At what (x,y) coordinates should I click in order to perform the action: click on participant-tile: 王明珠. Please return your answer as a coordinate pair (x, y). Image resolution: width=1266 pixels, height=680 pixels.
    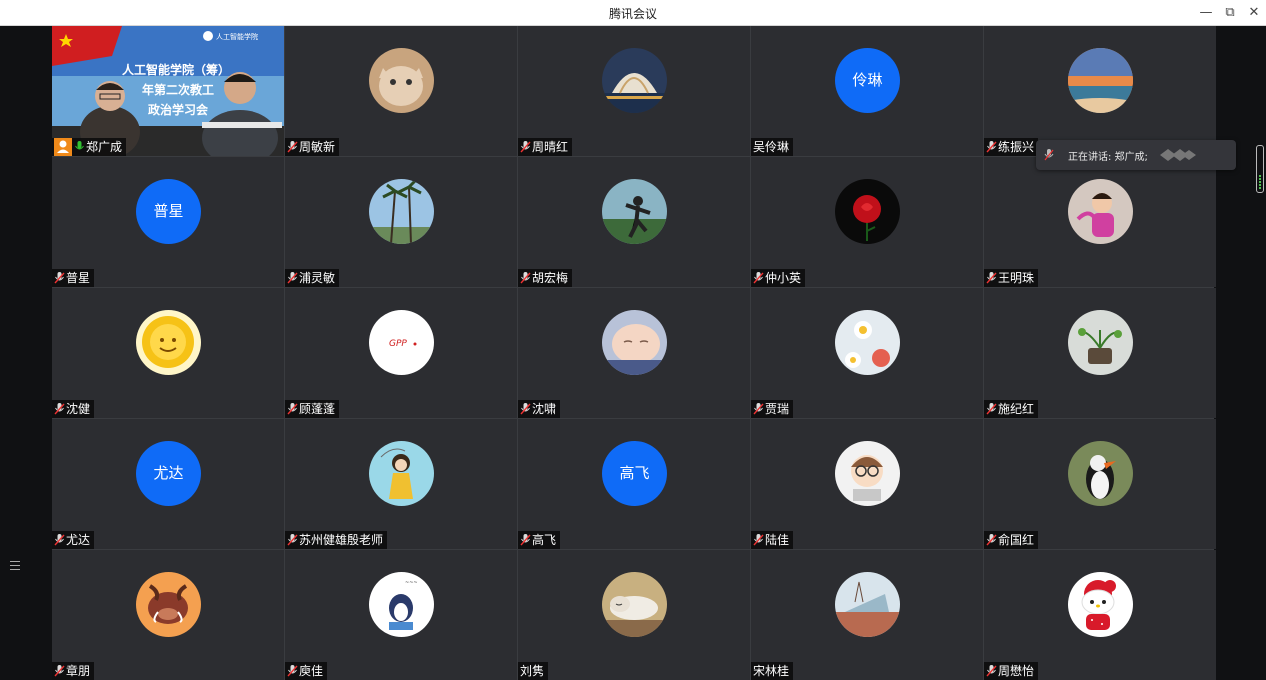
    Looking at the image, I should click on (1100, 222).